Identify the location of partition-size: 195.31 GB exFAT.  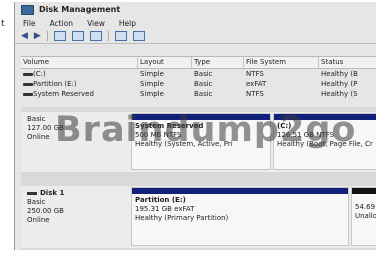
(165, 209).